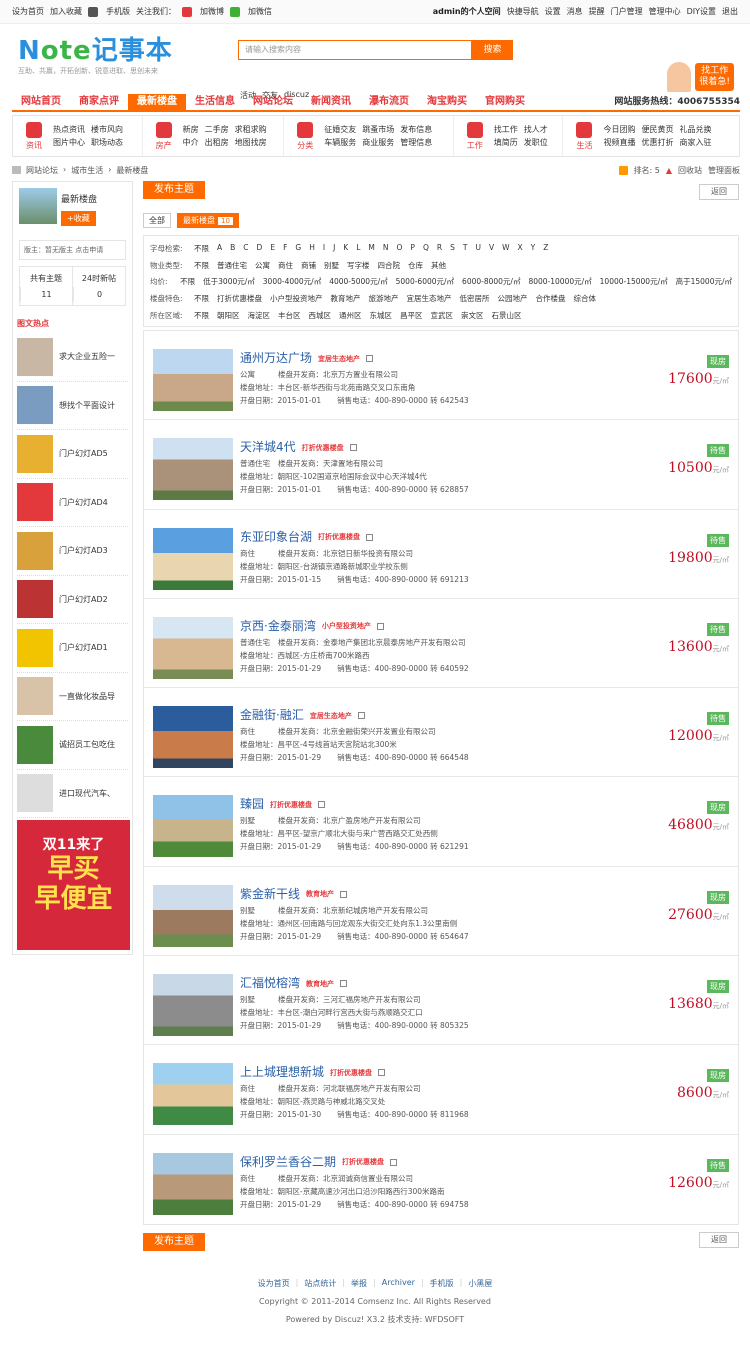 The image size is (750, 1357). I want to click on filter-option: A, so click(219, 248).